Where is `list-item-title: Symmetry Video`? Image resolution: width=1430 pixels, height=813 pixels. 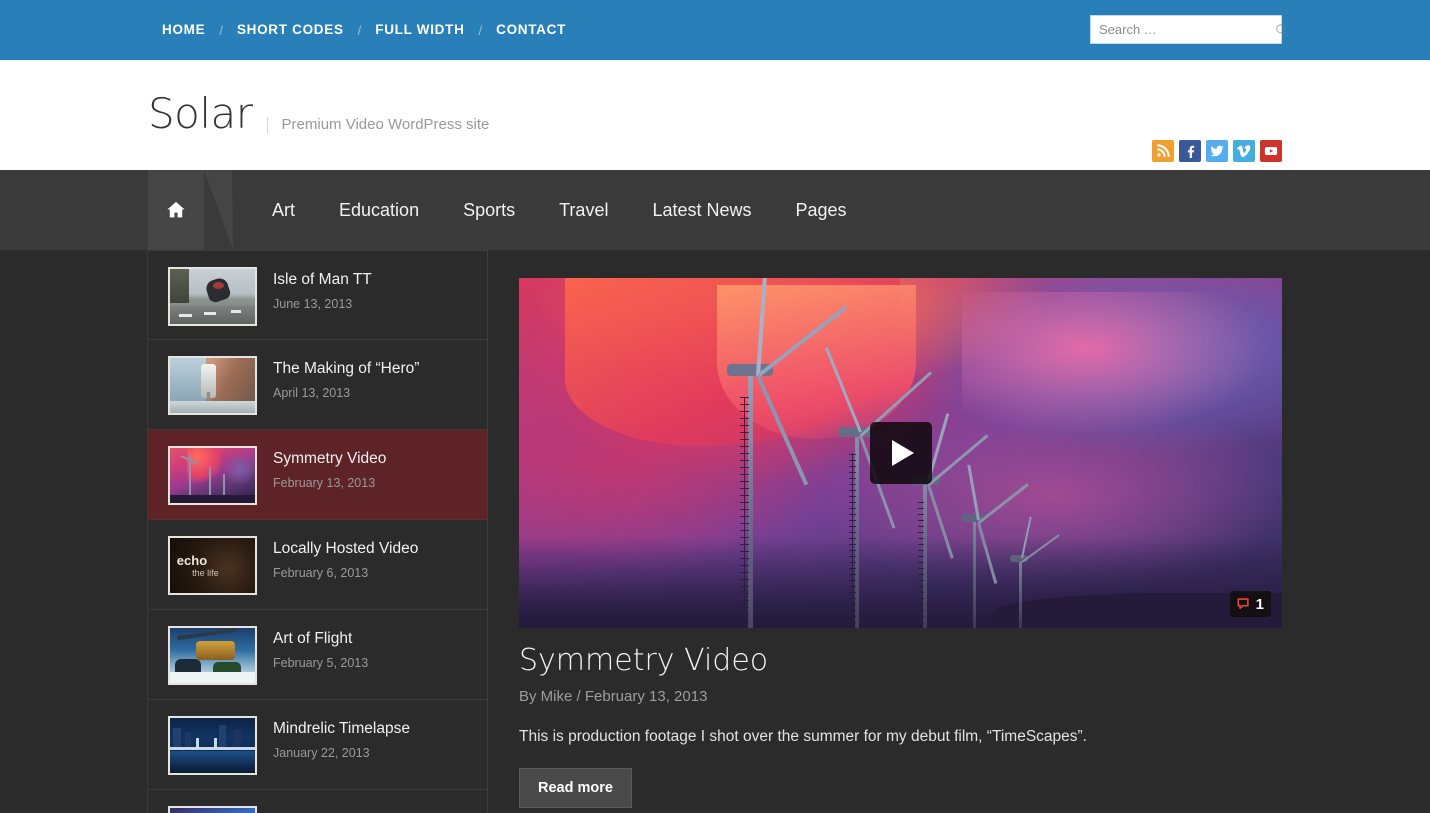
list-item-title: Symmetry Video is located at coordinates (329, 459).